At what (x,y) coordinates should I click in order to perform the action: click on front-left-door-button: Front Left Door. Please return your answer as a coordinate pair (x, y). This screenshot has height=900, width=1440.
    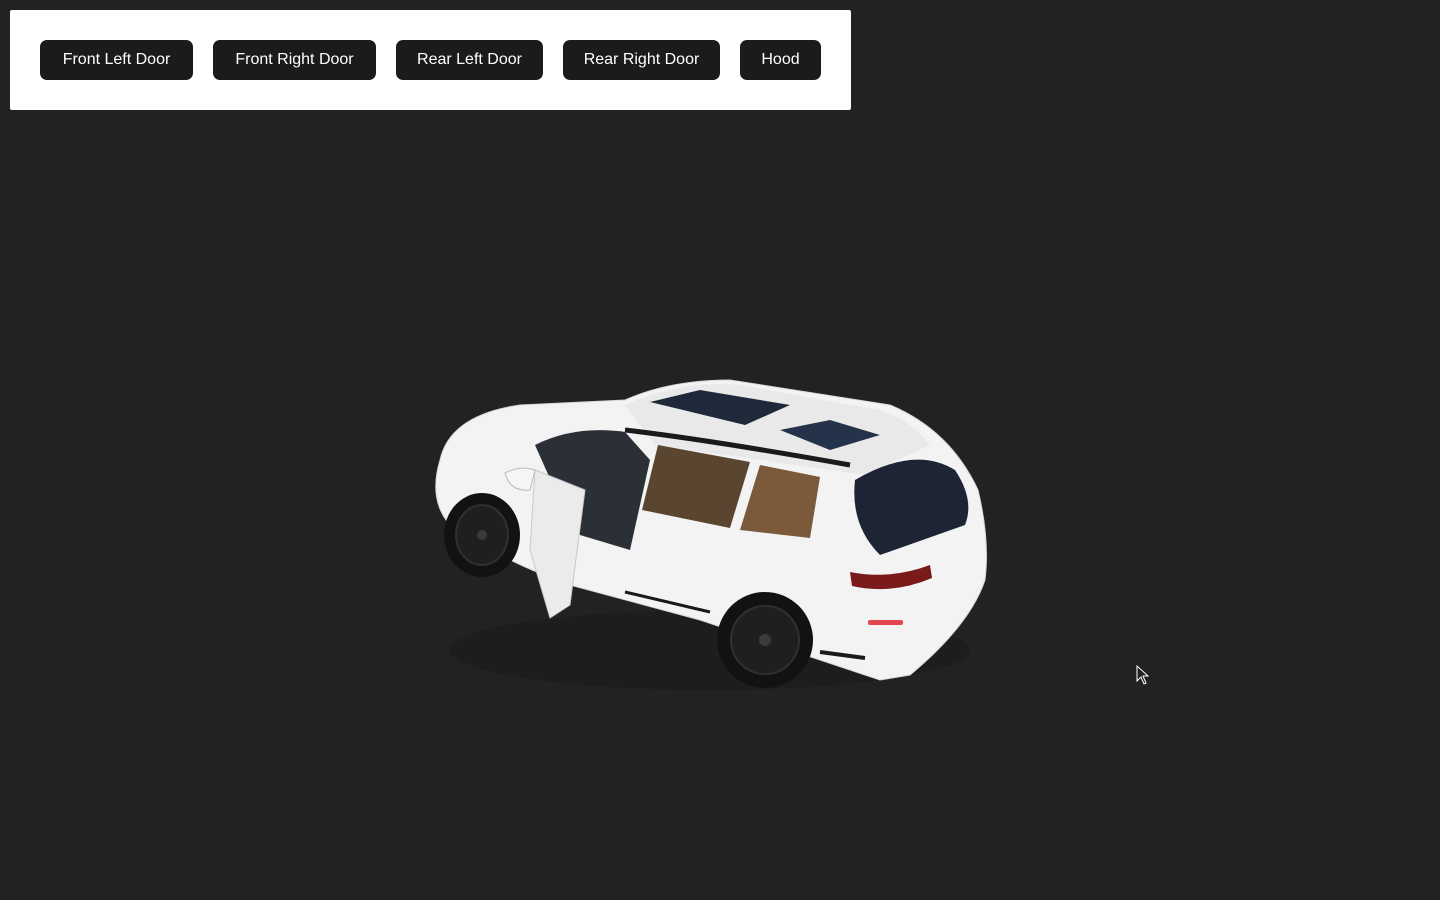
    Looking at the image, I should click on (116, 60).